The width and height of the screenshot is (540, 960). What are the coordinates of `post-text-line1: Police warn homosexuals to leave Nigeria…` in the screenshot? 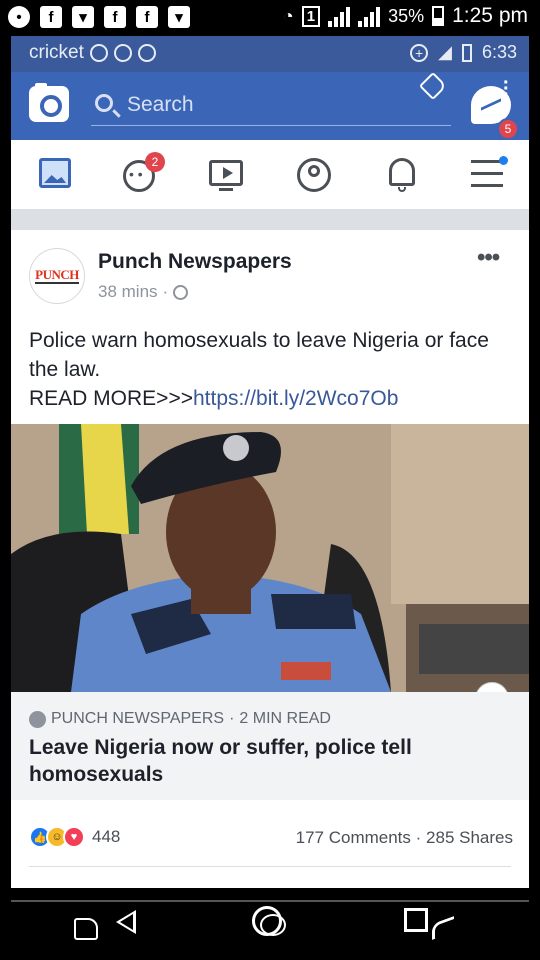 It's located at (259, 355).